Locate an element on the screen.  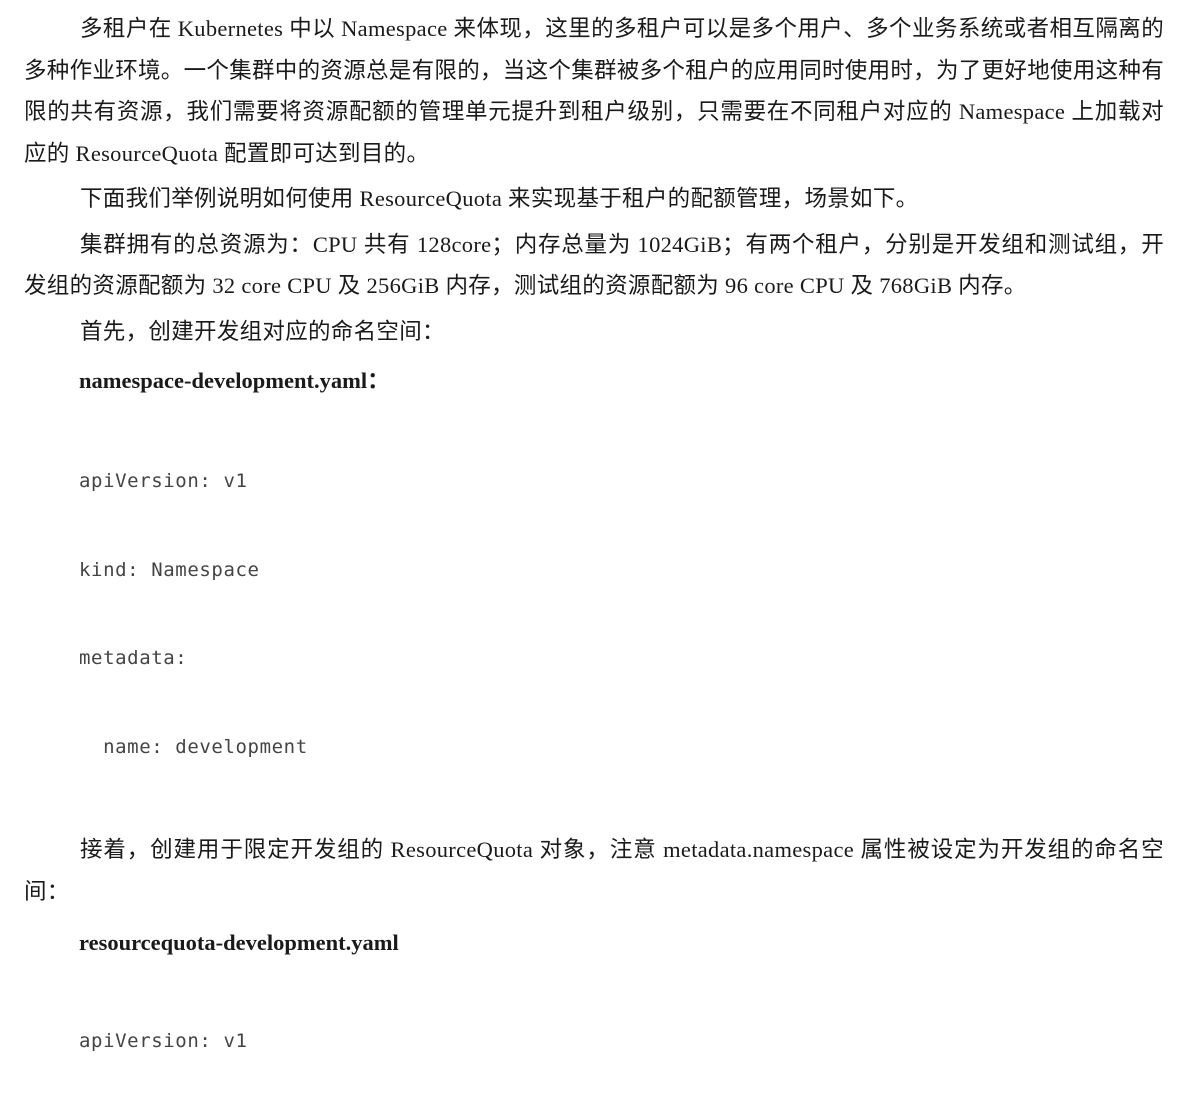
code-block-resourcequota: apiVersion: v1 is located at coordinates (621, 1042).